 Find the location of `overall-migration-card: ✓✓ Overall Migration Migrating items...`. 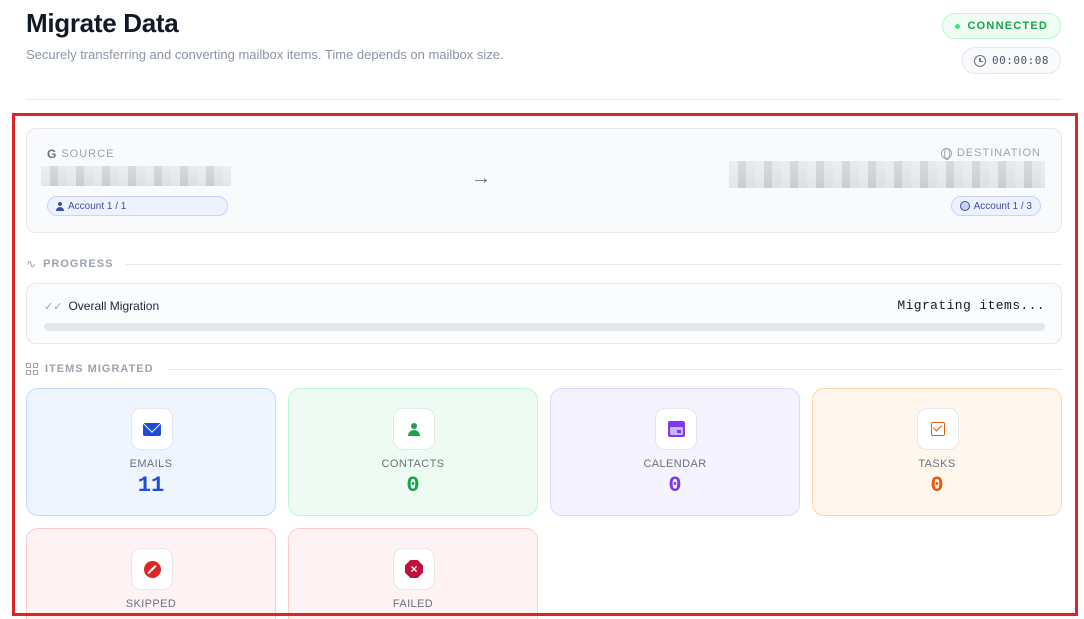

overall-migration-card: ✓✓ Overall Migration Migrating items... is located at coordinates (544, 313).